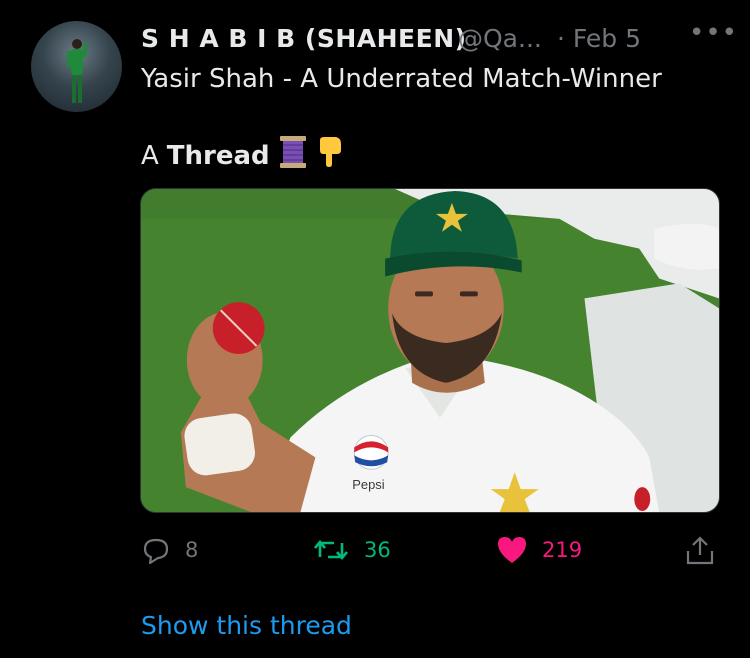  Describe the element at coordinates (169, 550) in the screenshot. I see `reply-button: 8` at that location.